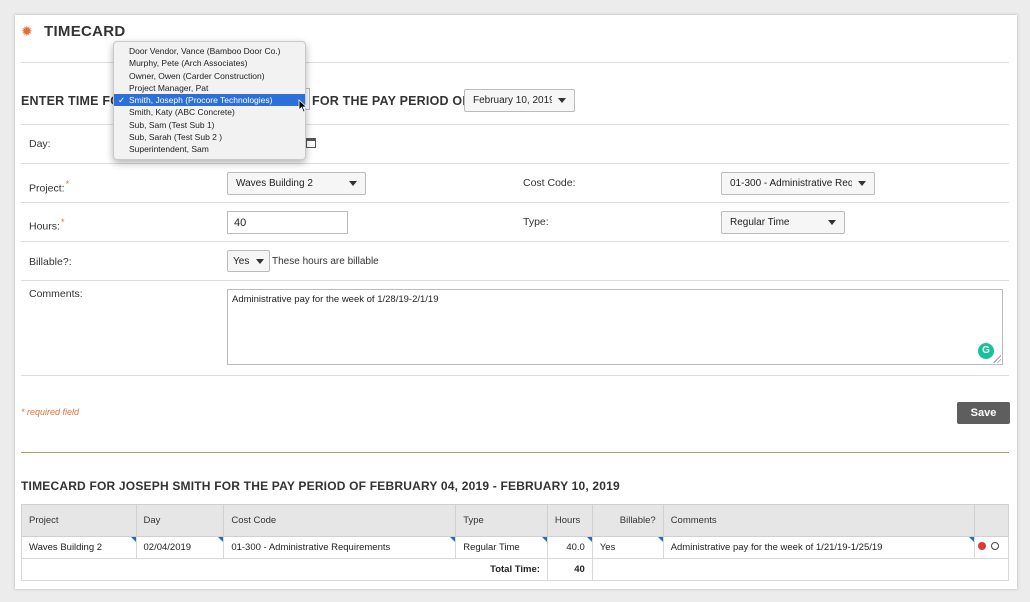 The image size is (1030, 602). I want to click on project-value: Waves Building 2, so click(274, 183).